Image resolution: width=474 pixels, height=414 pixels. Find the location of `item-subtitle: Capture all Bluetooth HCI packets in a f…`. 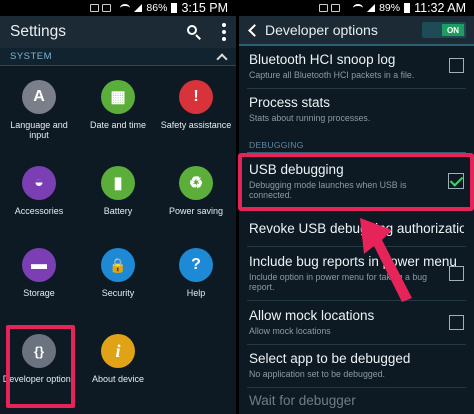

item-subtitle: Capture all Bluetooth HCI packets in a f… is located at coordinates (332, 75).